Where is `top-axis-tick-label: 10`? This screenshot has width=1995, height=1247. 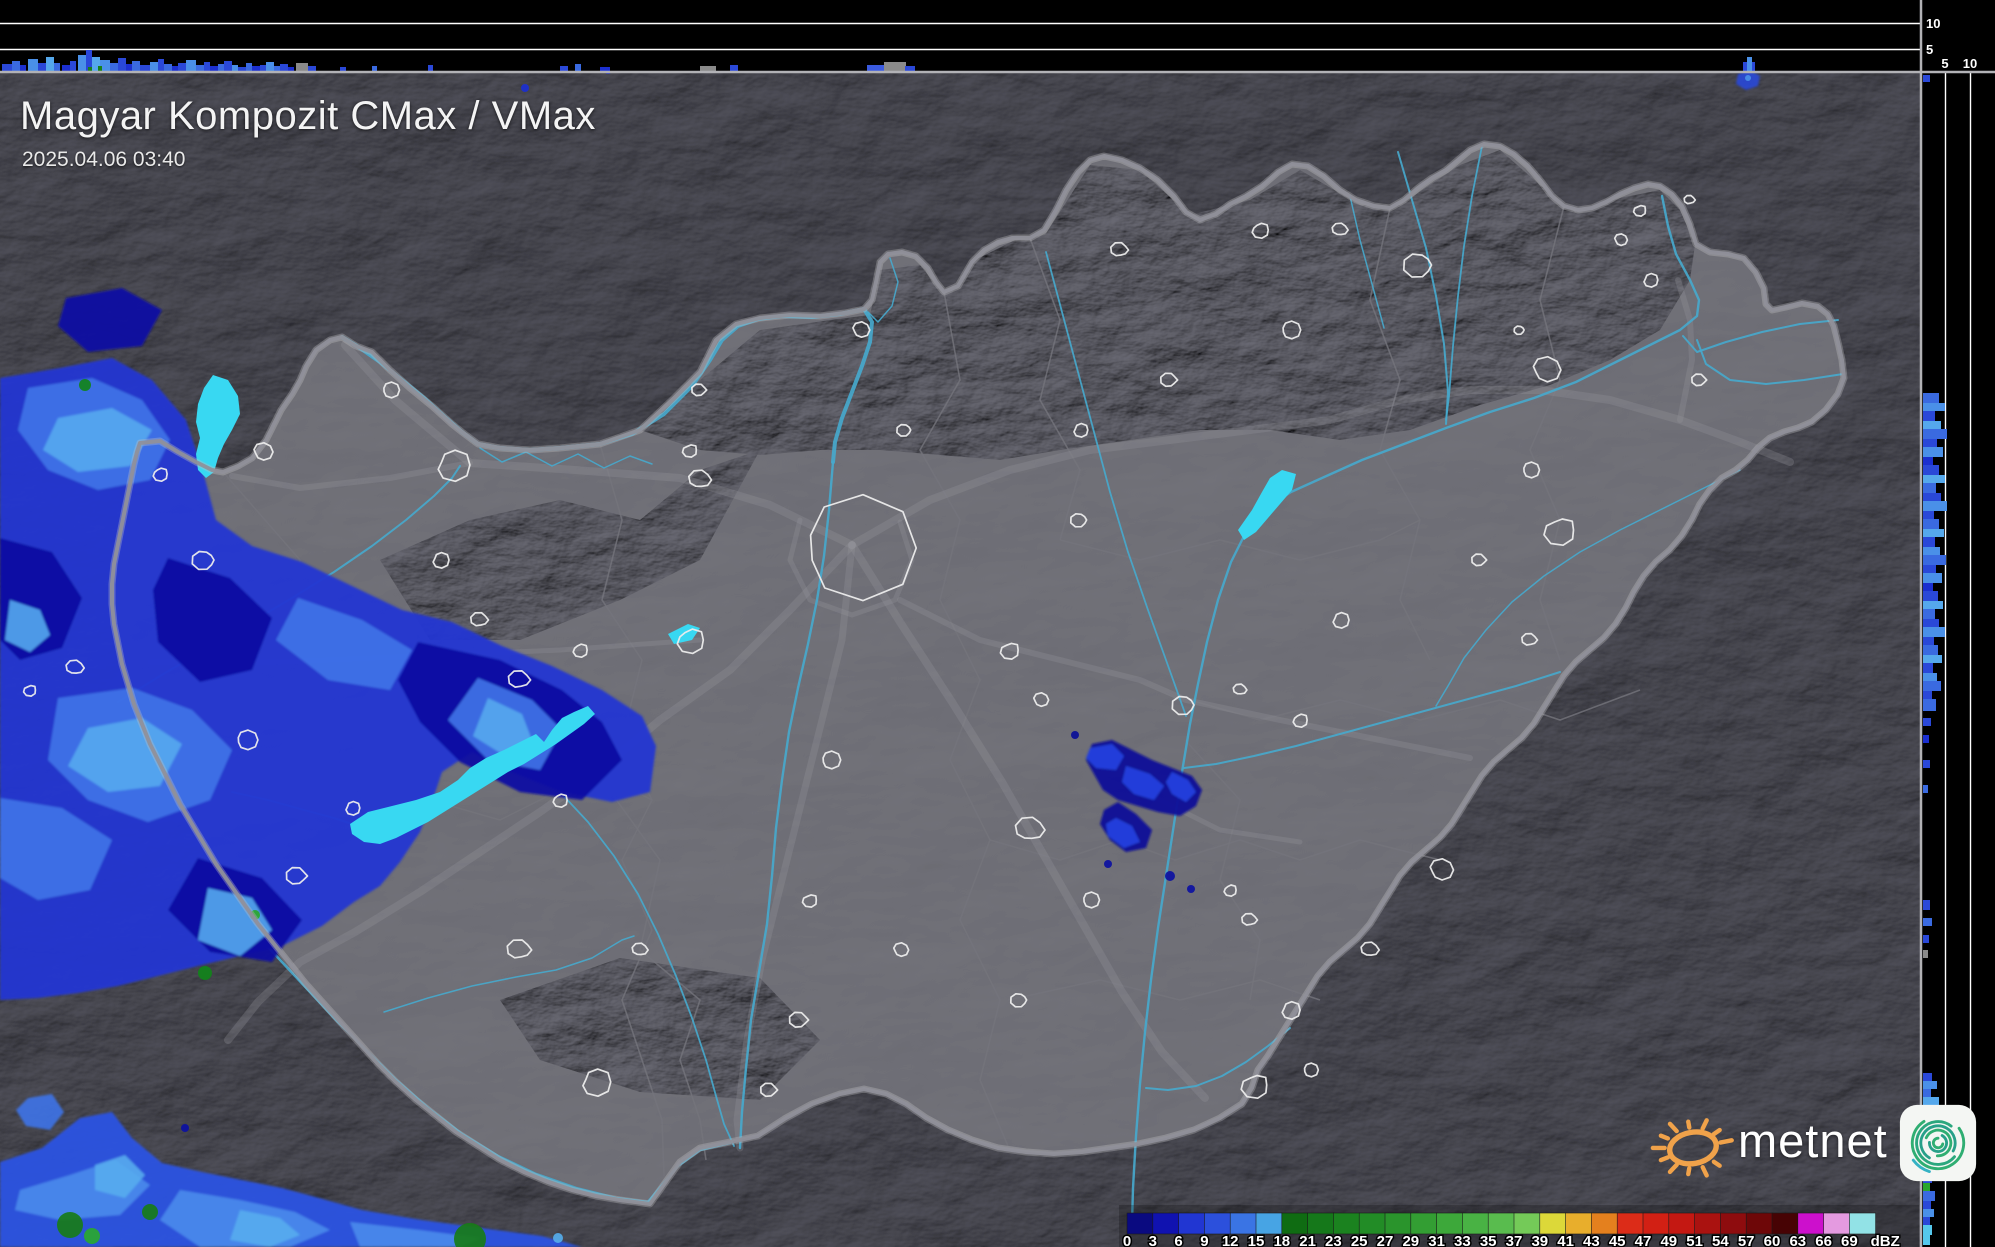 top-axis-tick-label: 10 is located at coordinates (1933, 23).